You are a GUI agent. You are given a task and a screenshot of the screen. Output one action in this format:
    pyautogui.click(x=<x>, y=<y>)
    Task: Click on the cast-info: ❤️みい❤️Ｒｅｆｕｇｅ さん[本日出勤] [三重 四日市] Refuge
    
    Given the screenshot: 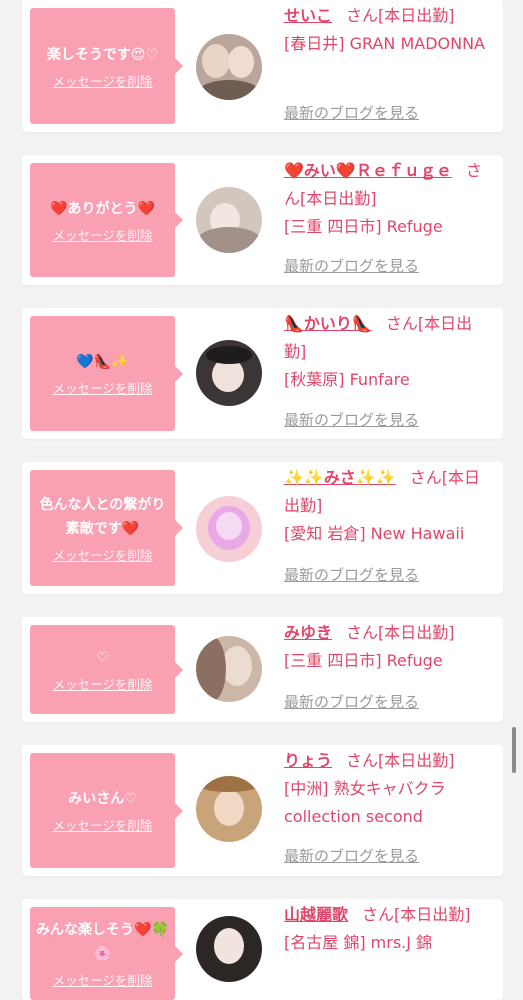 What is the action you would take?
    pyautogui.click(x=388, y=199)
    